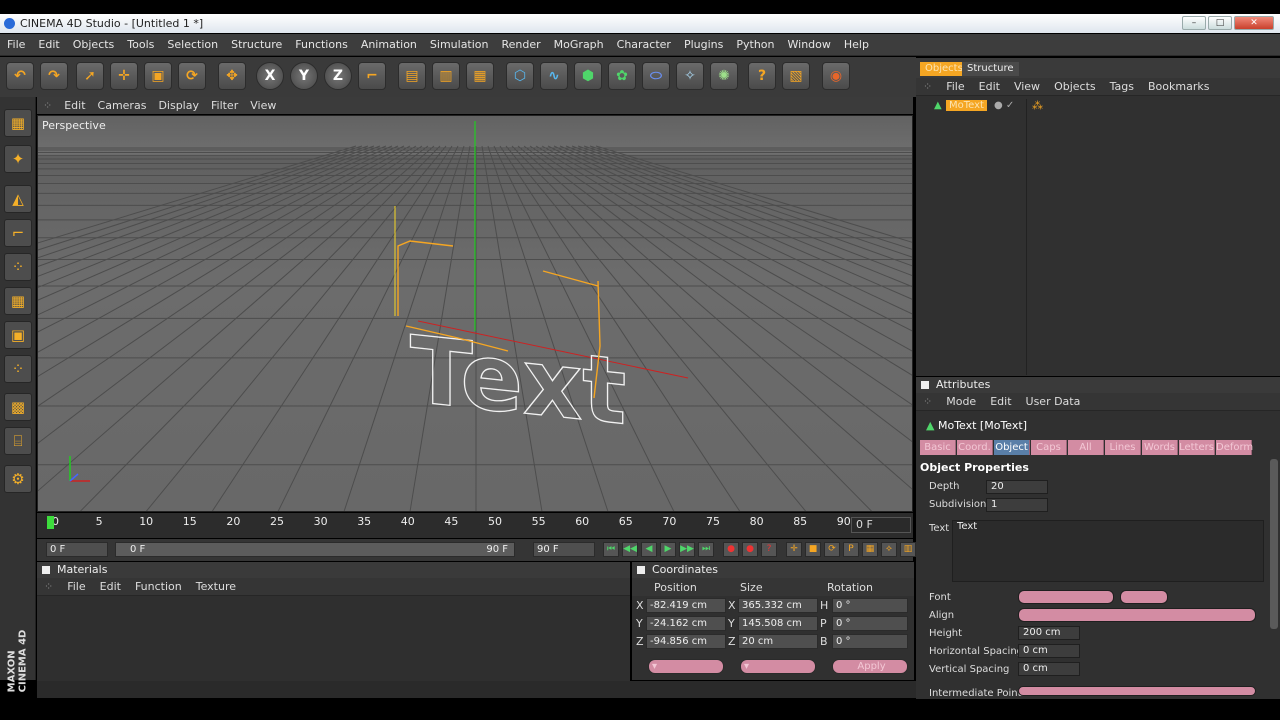 The height and width of the screenshot is (720, 1280). I want to click on scale-key-button: ■, so click(813, 549).